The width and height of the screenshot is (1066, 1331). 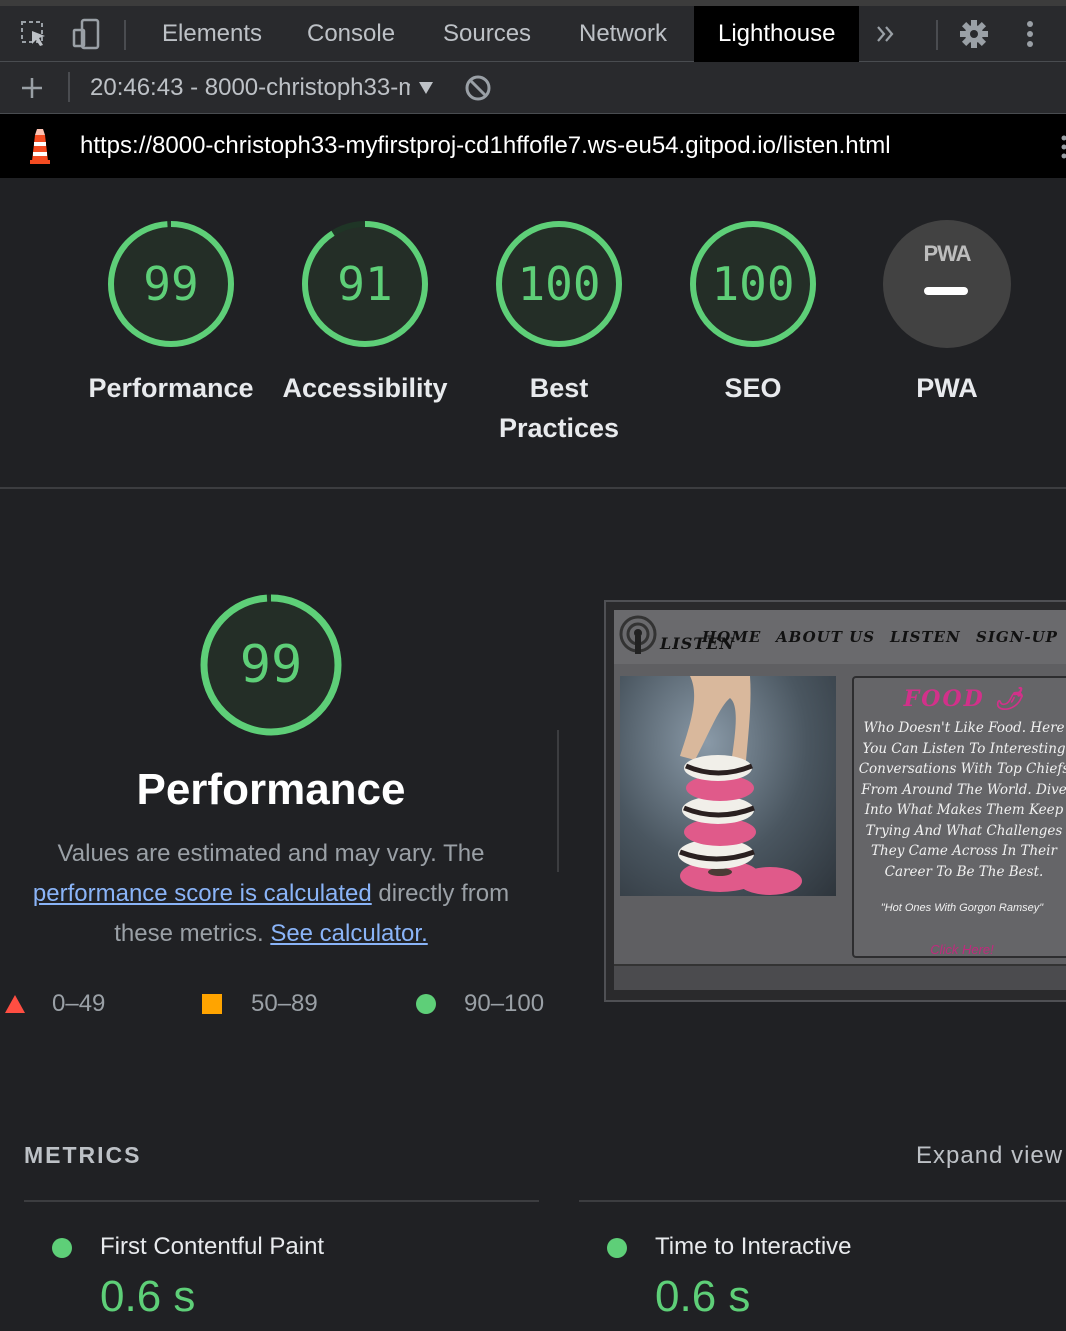 I want to click on metric-value-fcp: 0.6 s, so click(x=148, y=1296).